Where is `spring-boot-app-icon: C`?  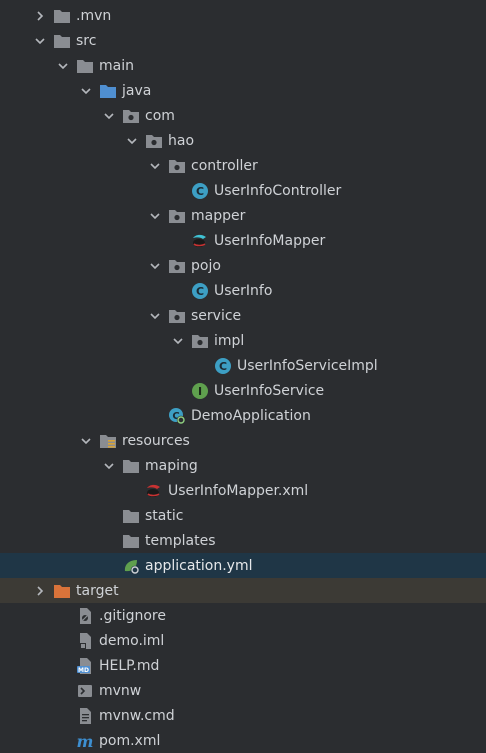 spring-boot-app-icon: C is located at coordinates (177, 416).